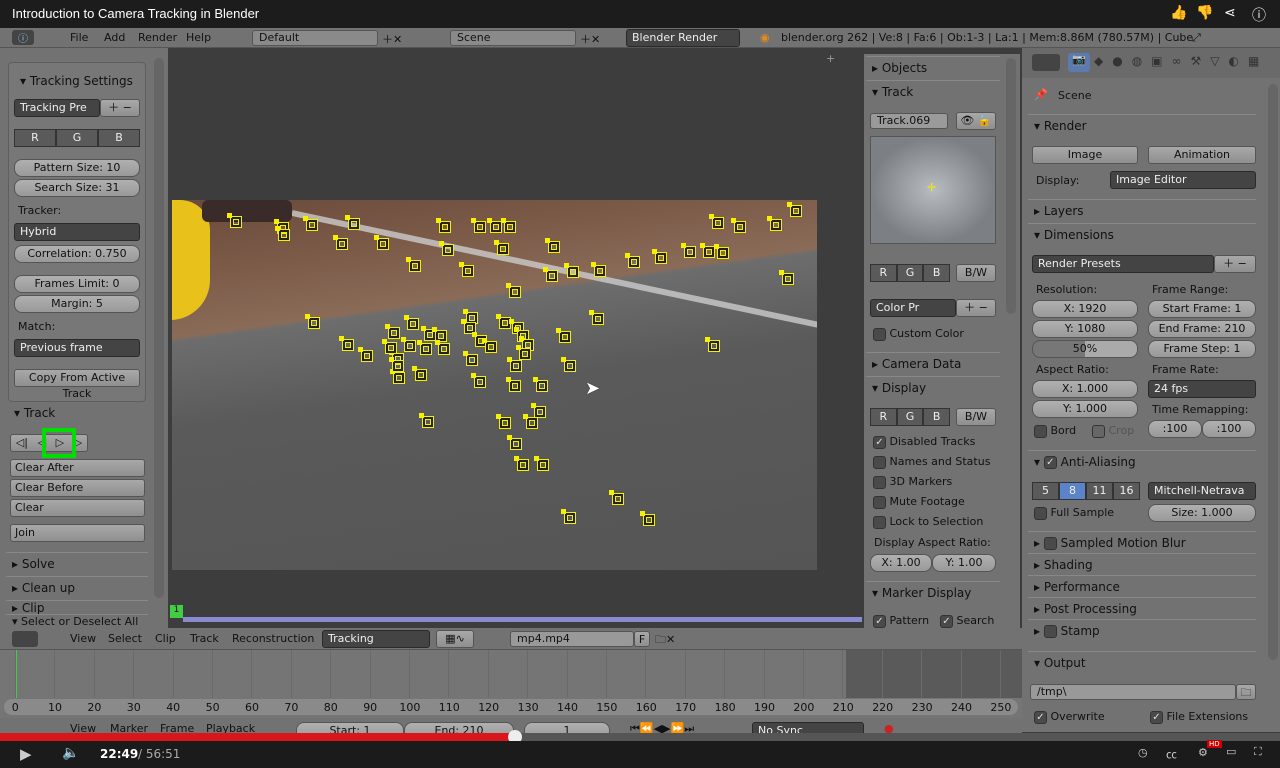 The height and width of the screenshot is (768, 1280). What do you see at coordinates (933, 592) in the screenshot?
I see `panel-marker-display: ▾ Marker Display` at bounding box center [933, 592].